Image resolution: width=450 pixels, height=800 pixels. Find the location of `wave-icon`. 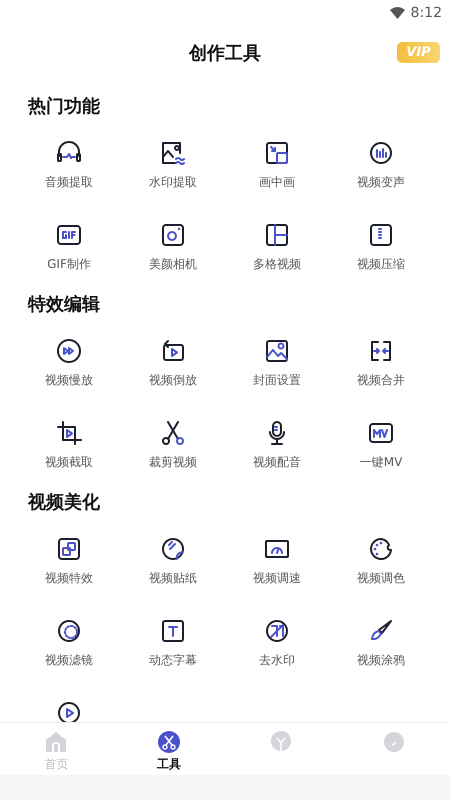

wave-icon is located at coordinates (173, 153).